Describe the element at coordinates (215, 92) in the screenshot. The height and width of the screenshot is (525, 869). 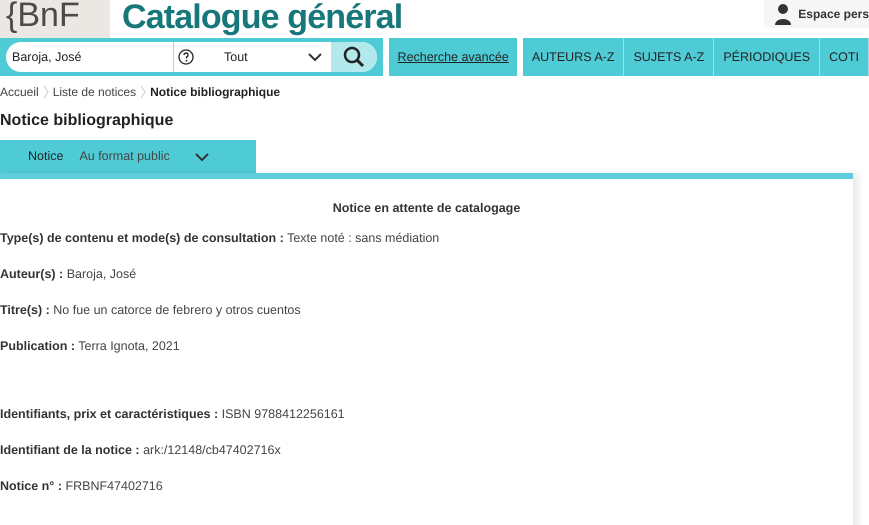
I see `current-page-label: Notice bibliographique` at that location.